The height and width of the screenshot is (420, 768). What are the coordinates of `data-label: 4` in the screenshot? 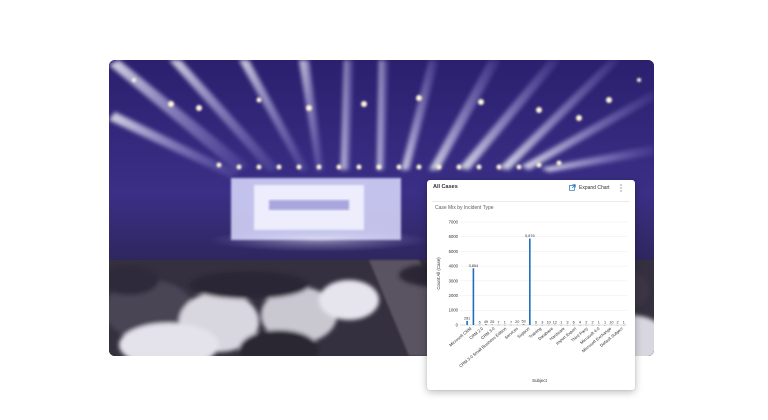 It's located at (580, 322).